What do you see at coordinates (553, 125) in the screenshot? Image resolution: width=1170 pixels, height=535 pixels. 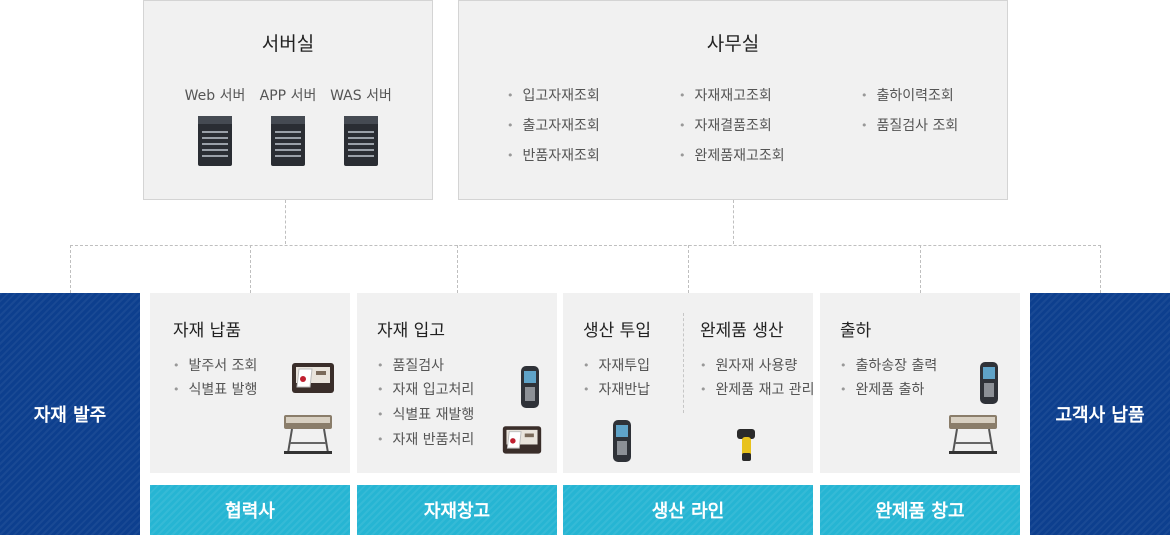 I see `office-item: 출고자재조회` at bounding box center [553, 125].